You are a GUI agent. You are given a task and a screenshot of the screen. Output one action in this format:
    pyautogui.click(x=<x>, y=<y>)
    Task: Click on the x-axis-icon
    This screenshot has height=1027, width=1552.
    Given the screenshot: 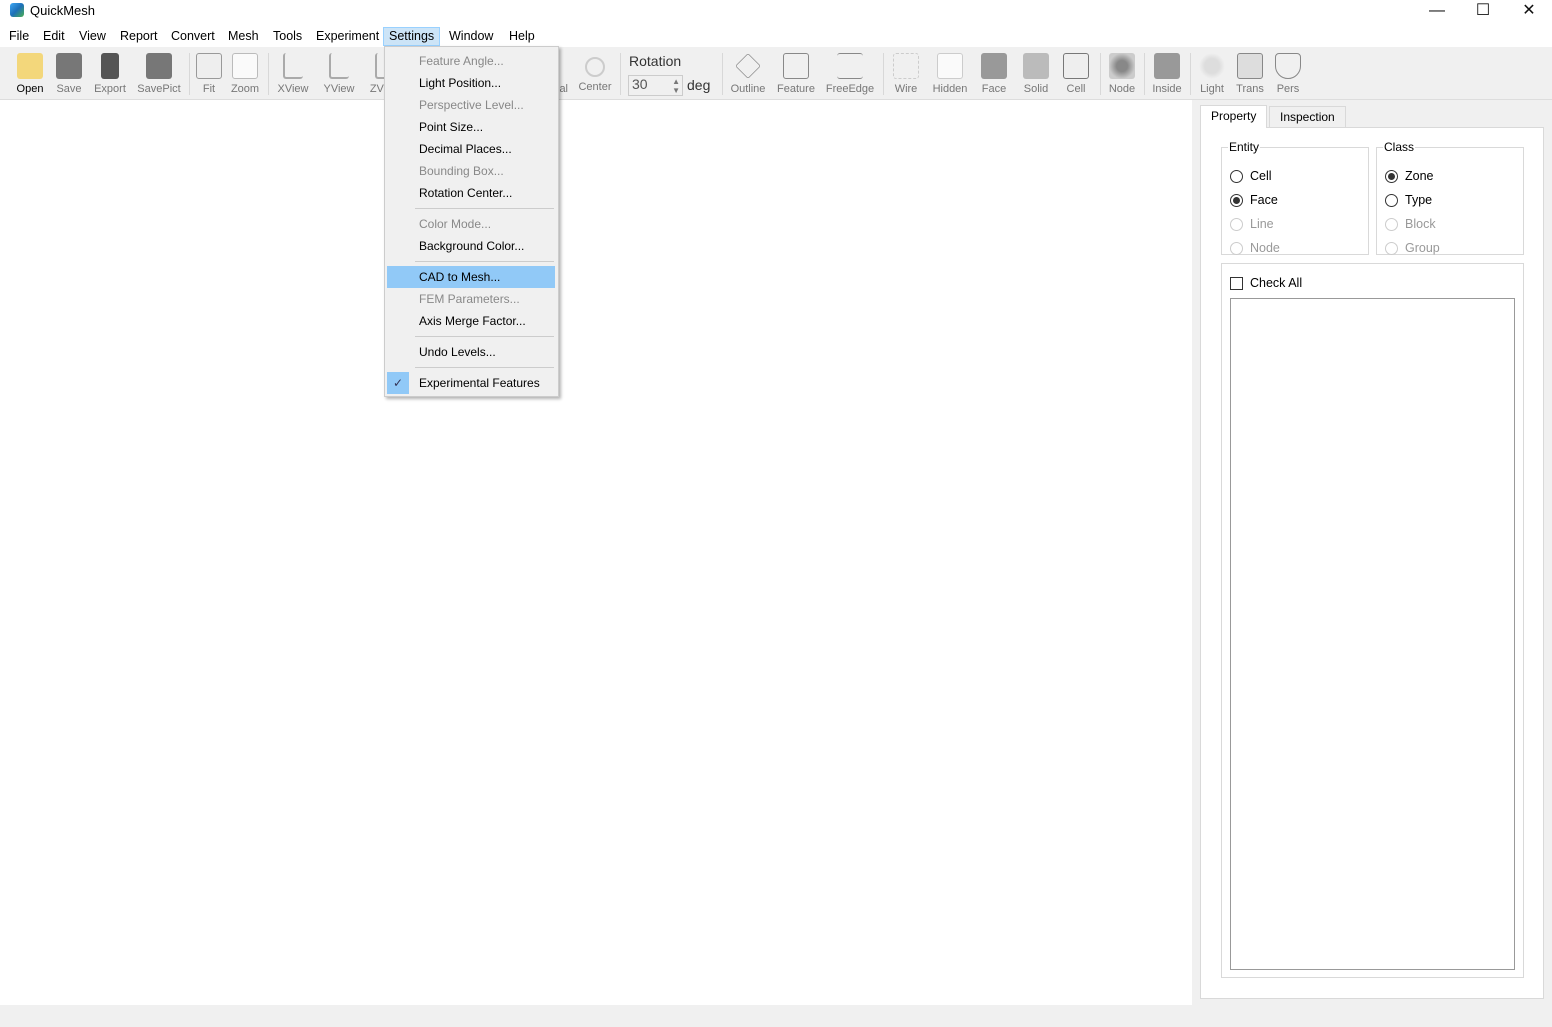 What is the action you would take?
    pyautogui.click(x=293, y=66)
    